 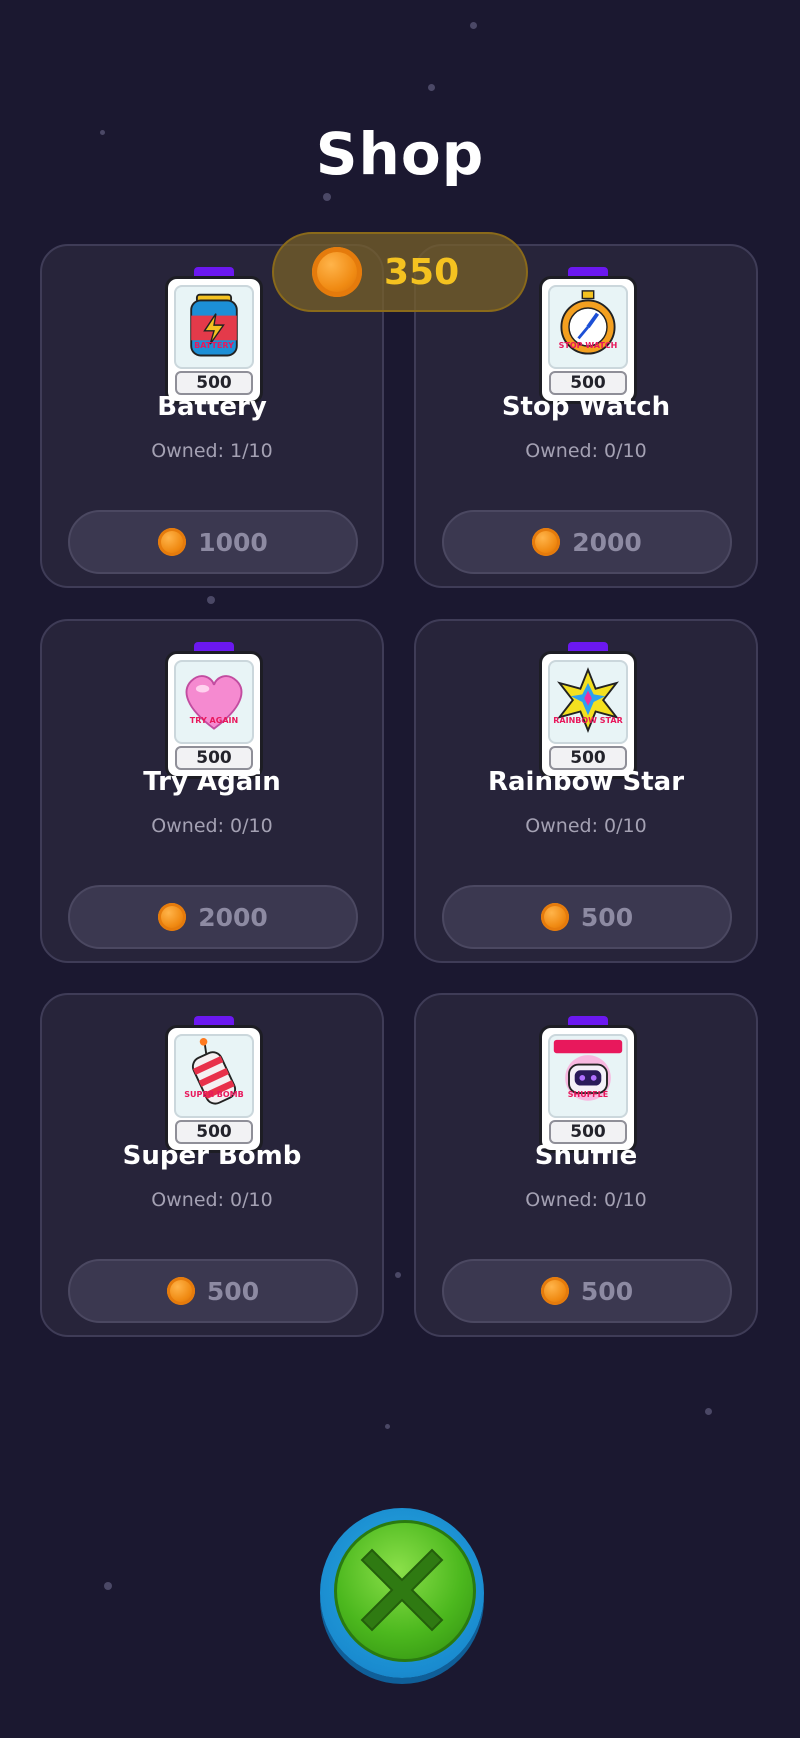 I want to click on item-name: Rainbow Star, so click(x=586, y=782).